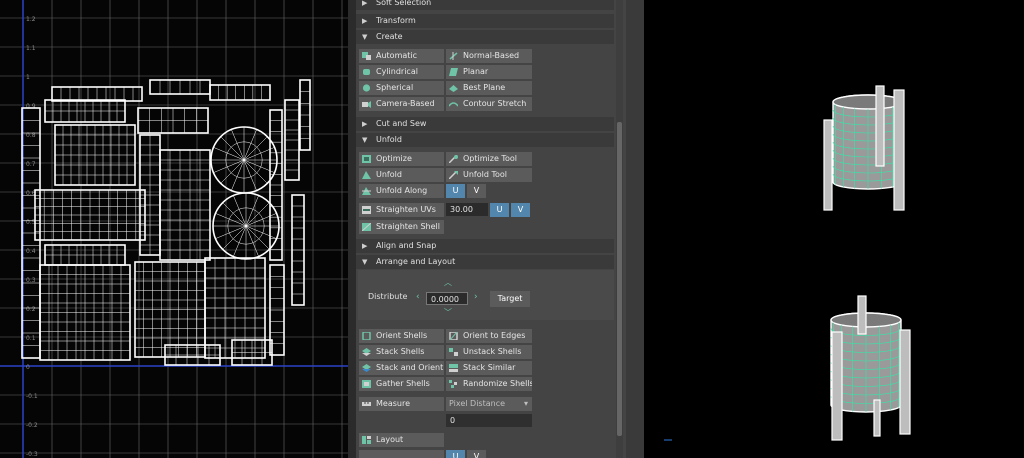  Describe the element at coordinates (448, 312) in the screenshot. I see `distribute-down-arrow-icon: ﹀` at that location.